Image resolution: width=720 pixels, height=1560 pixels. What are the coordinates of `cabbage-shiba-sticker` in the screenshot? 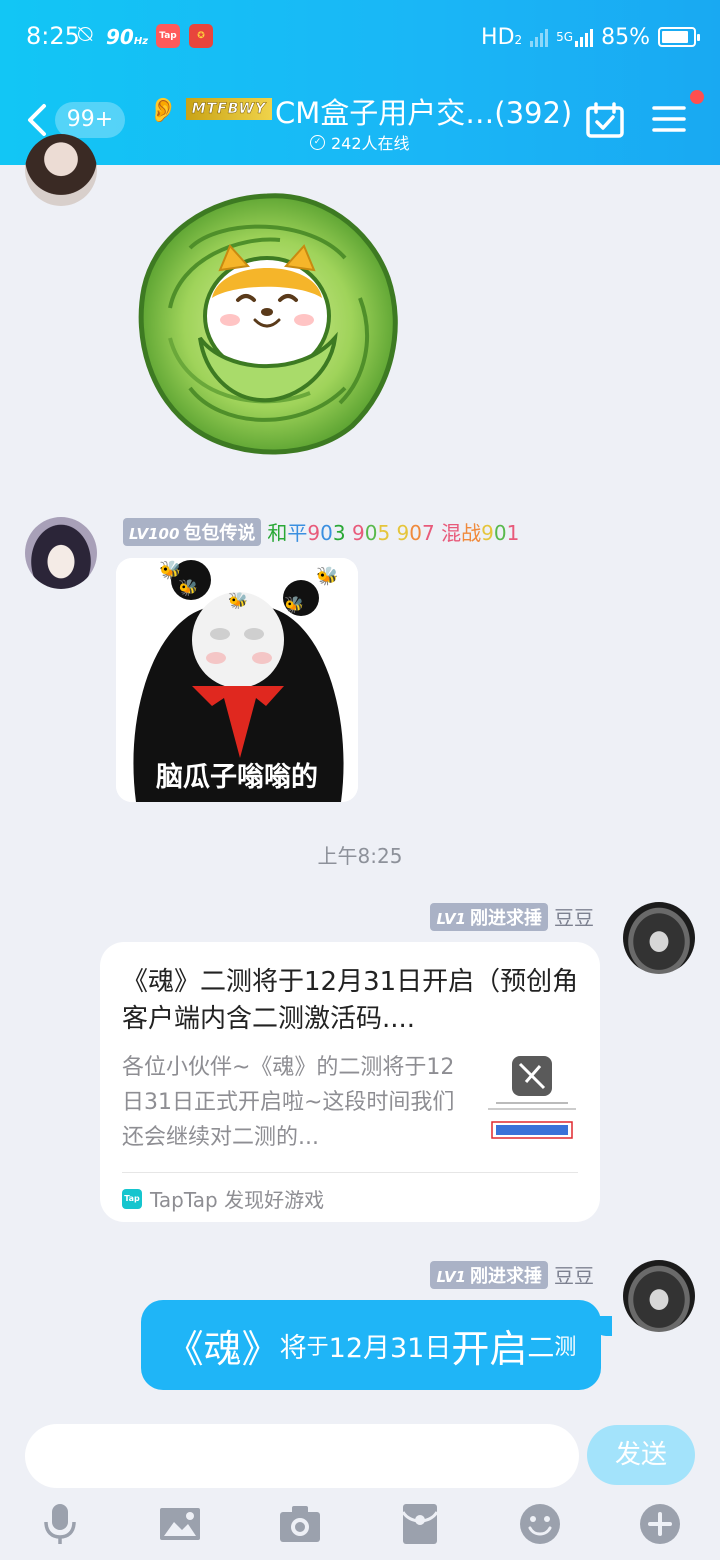 It's located at (267, 324).